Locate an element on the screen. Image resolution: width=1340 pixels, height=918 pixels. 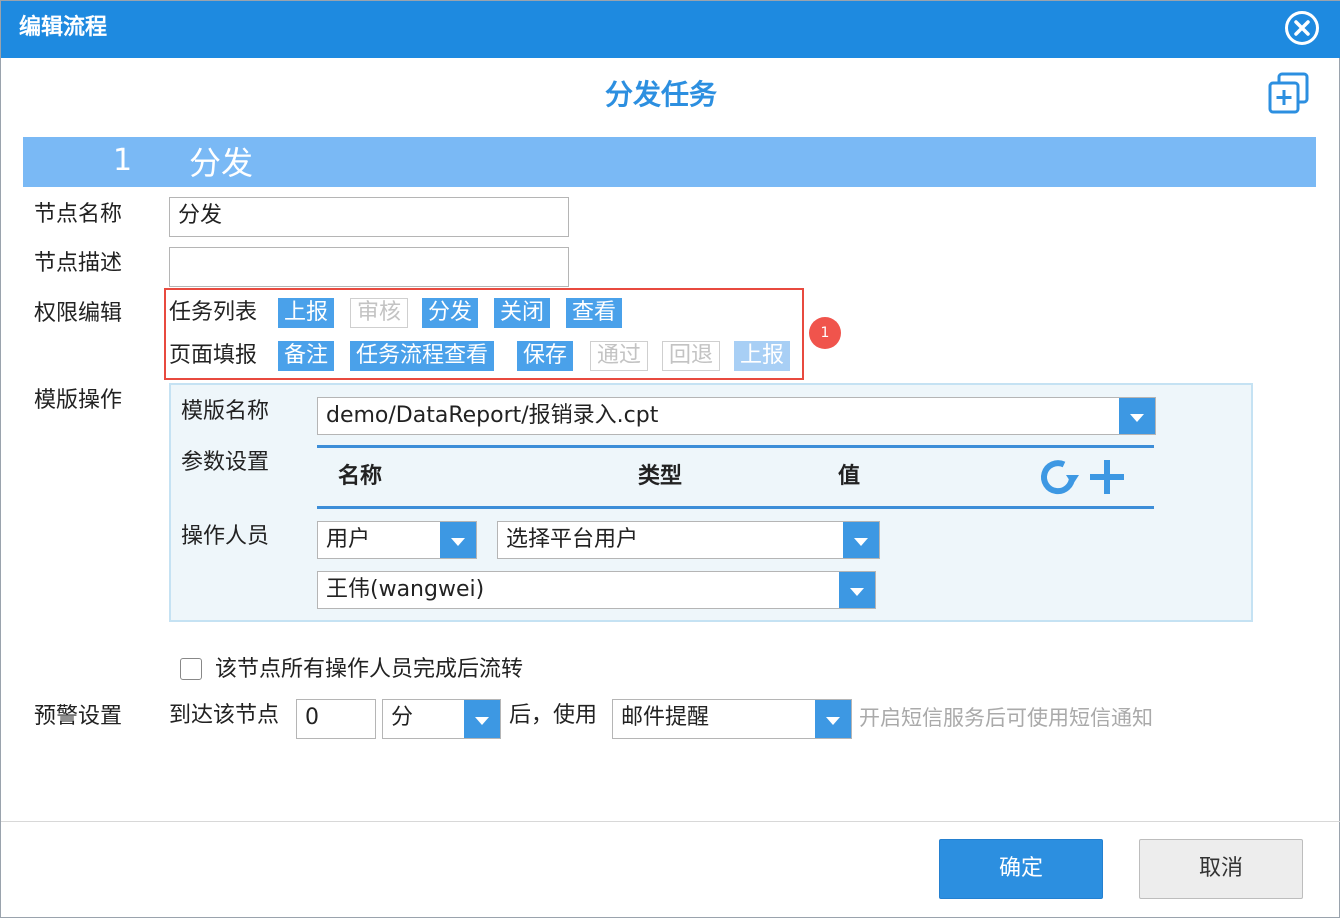
node-name-input: 分发 is located at coordinates (369, 217).